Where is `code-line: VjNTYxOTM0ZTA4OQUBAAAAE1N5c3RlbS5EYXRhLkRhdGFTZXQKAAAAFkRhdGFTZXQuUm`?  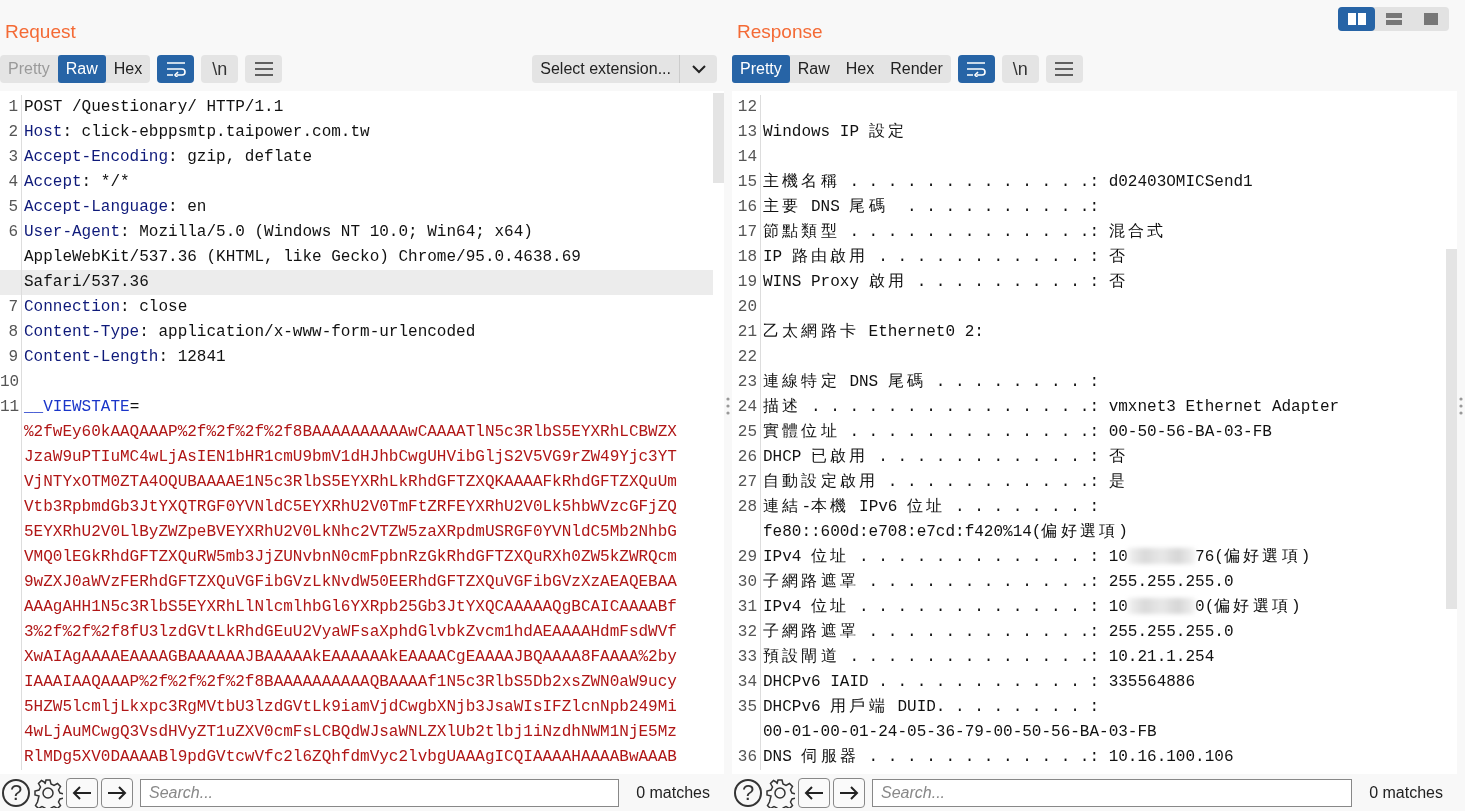 code-line: VjNTYxOTM0ZTA4OQUBAAAAE1N5c3RlbS5EYXRhLkRhdGFTZXQKAAAAFkRhdGFTZXQuUm is located at coordinates (350, 482).